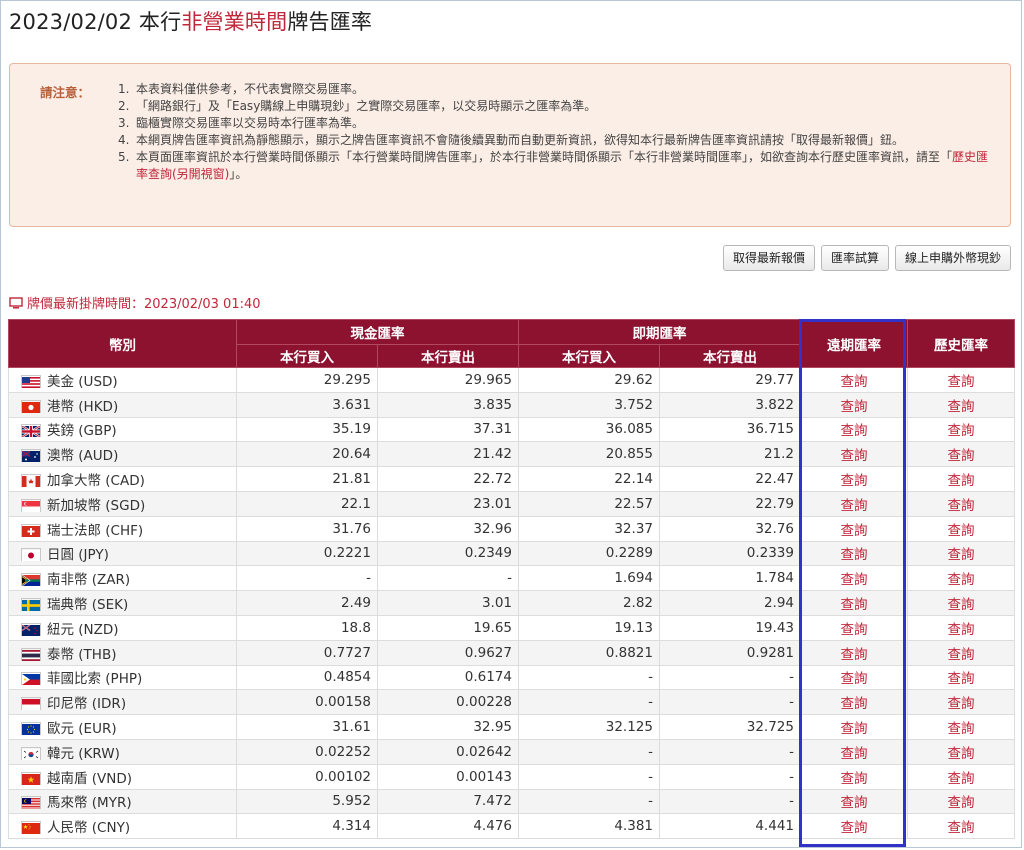 The height and width of the screenshot is (850, 1024). Describe the element at coordinates (122, 404) in the screenshot. I see `currency-cell: 港幣 (HKD)` at that location.